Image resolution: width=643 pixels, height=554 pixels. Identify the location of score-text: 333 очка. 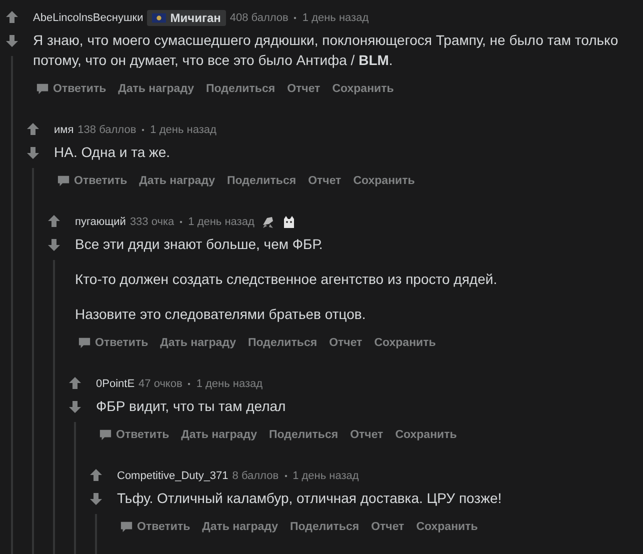
(152, 222).